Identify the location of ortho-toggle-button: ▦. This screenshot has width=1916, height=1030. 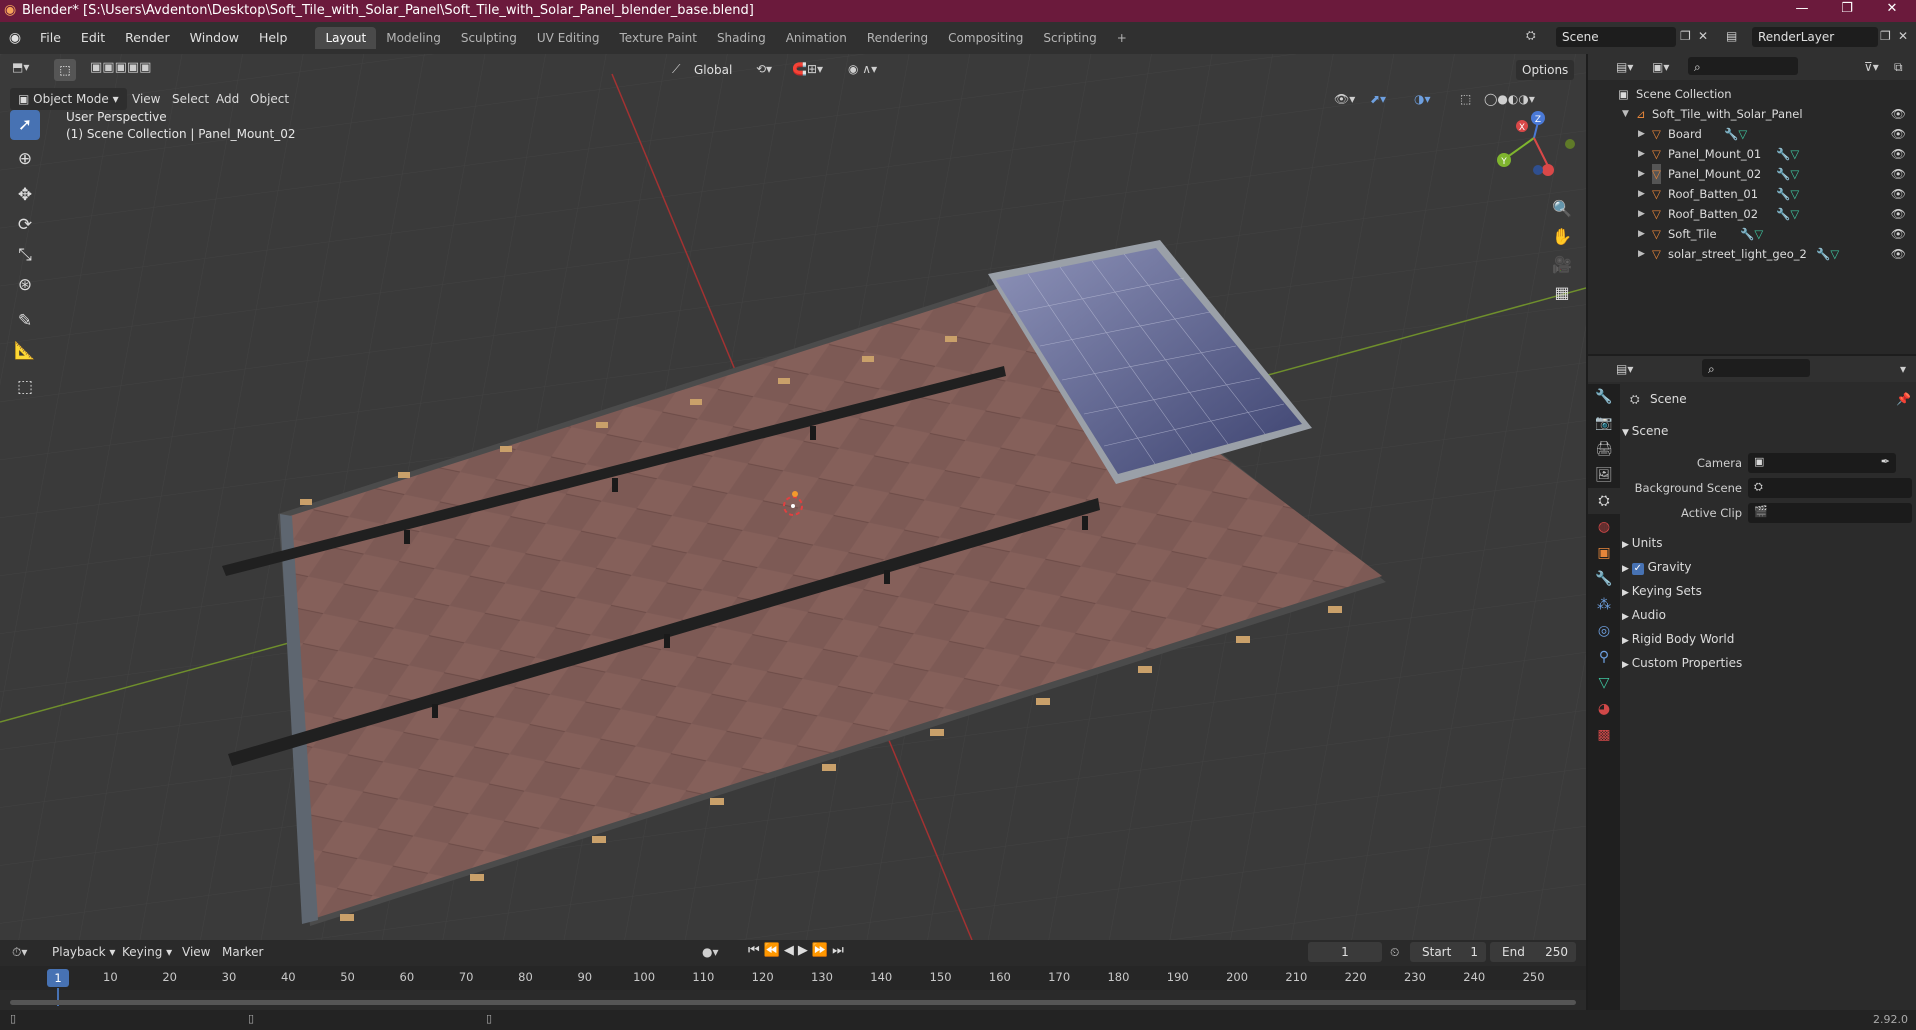
(1562, 292).